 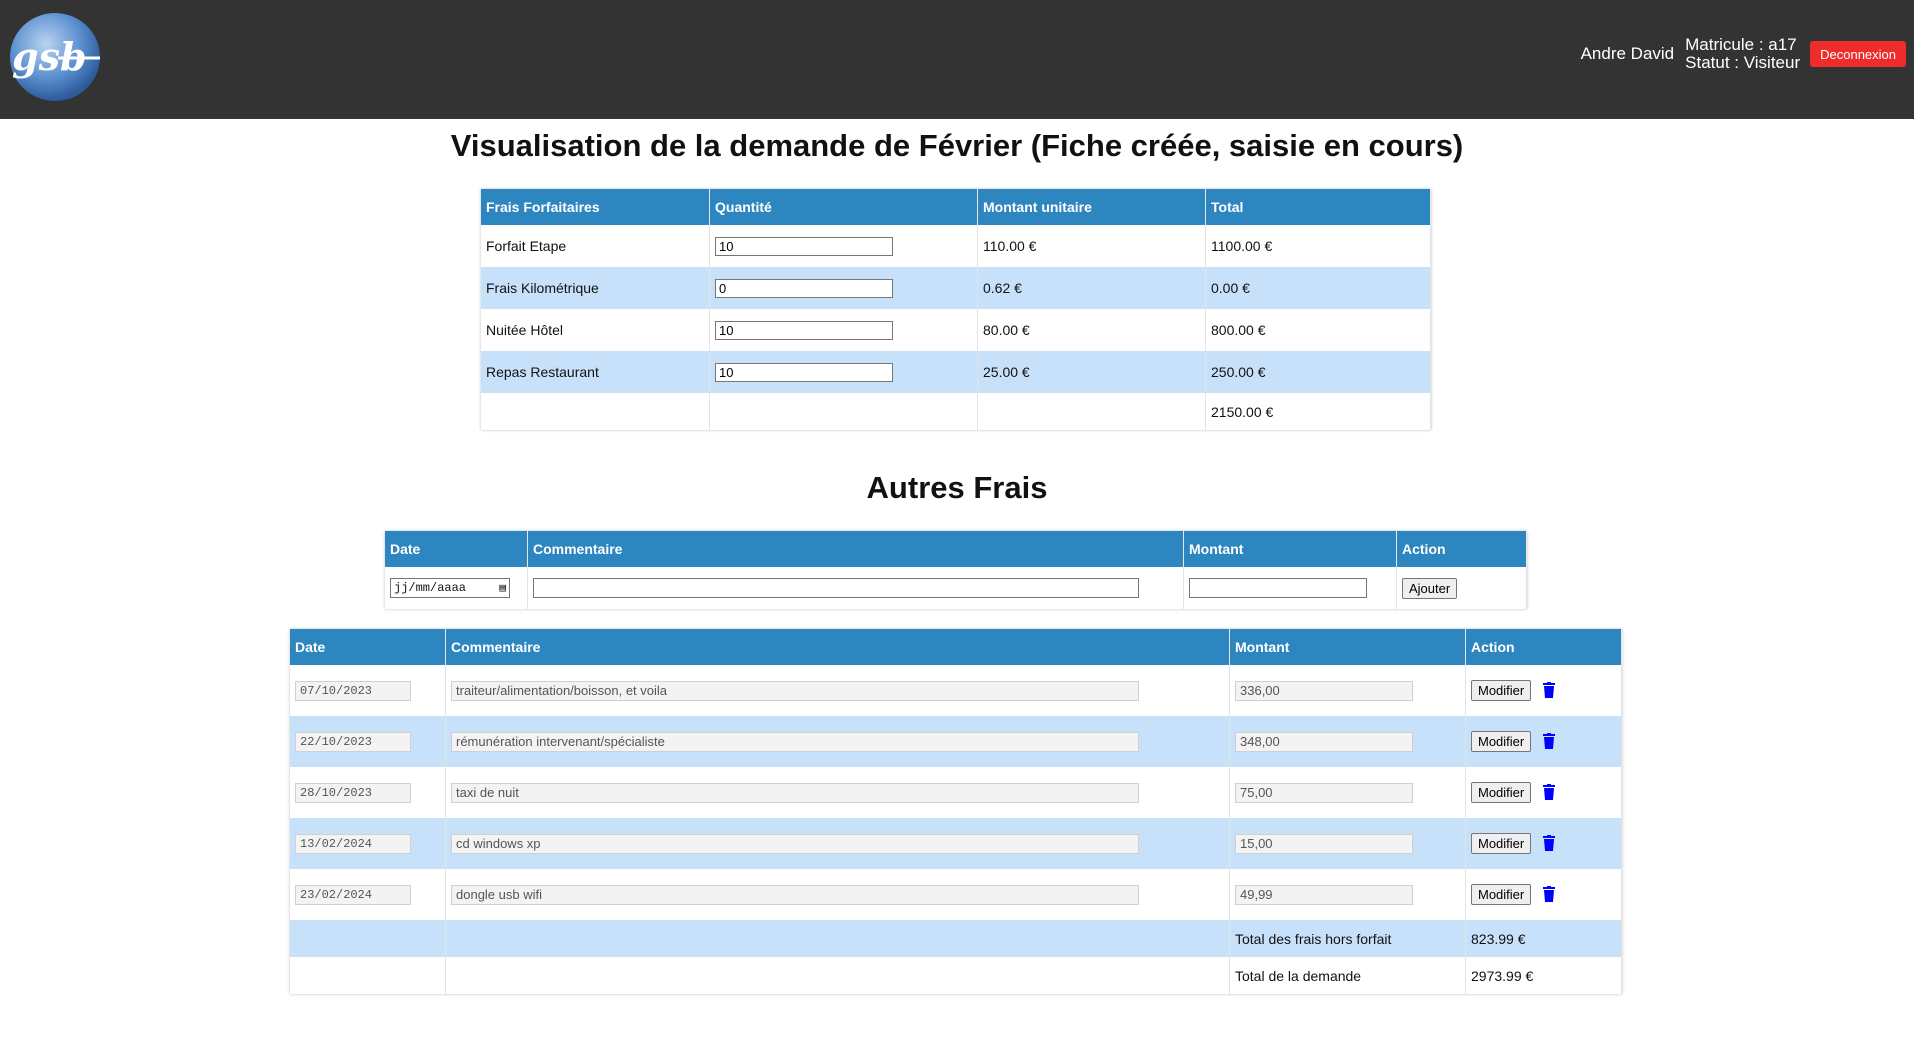 I want to click on add-header-comment: Commentaire, so click(x=855, y=549).